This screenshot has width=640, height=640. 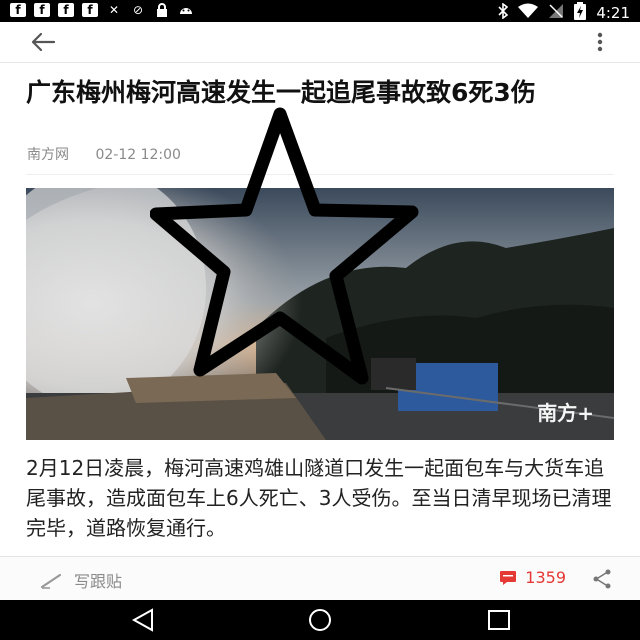 I want to click on comment-count-button: 1359, so click(x=532, y=577).